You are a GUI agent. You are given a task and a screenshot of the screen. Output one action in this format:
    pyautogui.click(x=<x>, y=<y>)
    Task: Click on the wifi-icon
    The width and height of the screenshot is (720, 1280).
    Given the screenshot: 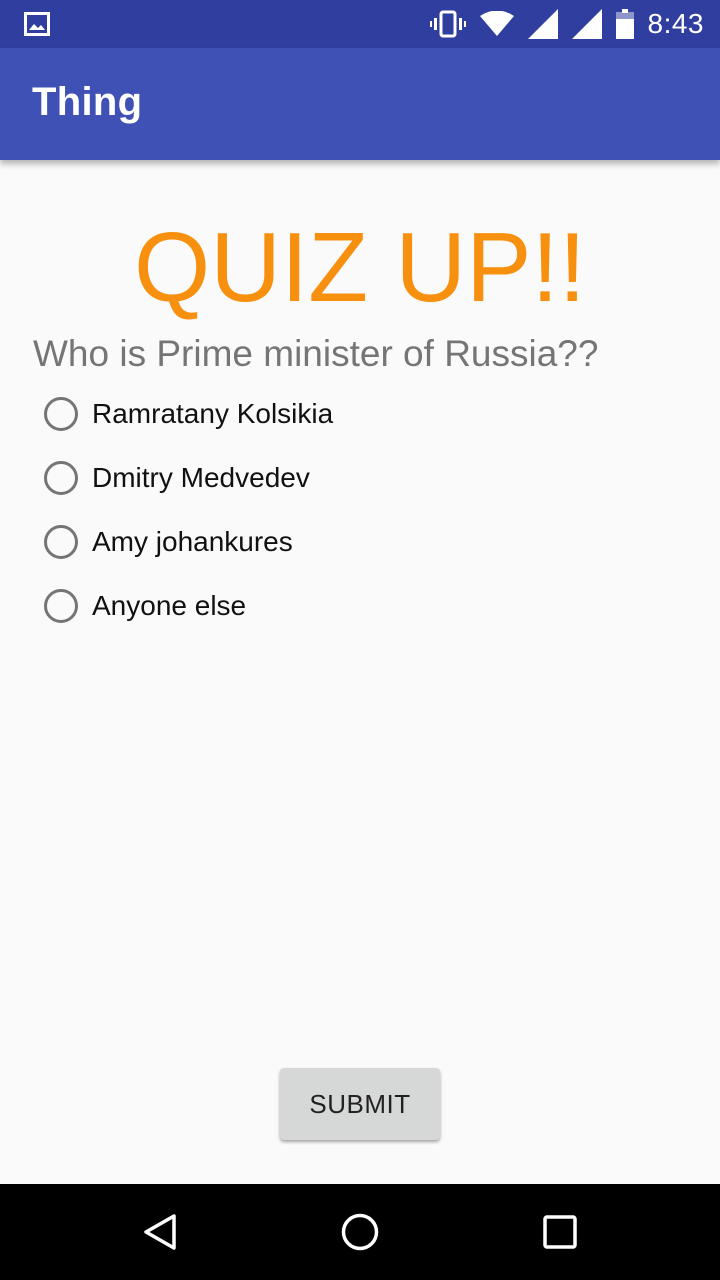 What is the action you would take?
    pyautogui.click(x=496, y=24)
    